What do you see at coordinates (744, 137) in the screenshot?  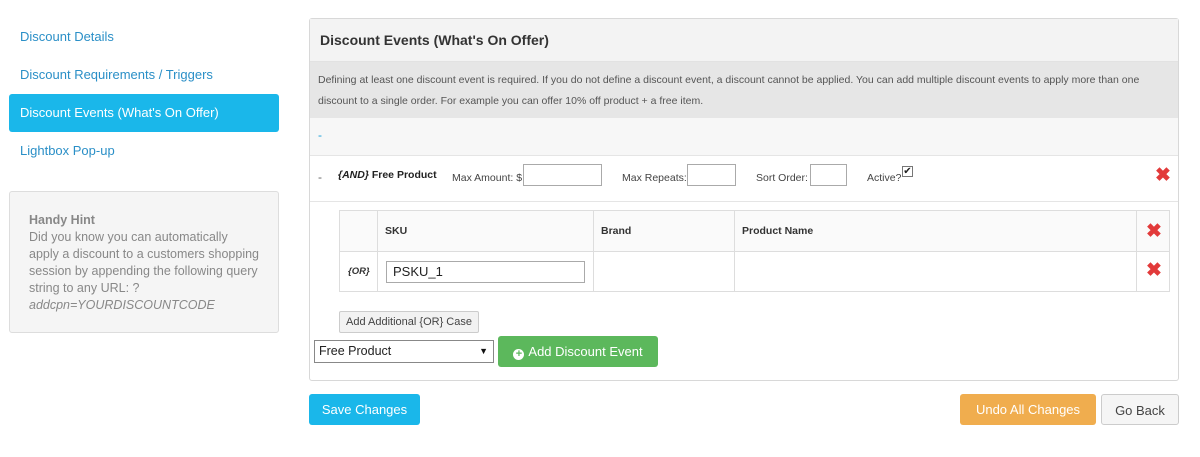 I see `collapse-row: -` at bounding box center [744, 137].